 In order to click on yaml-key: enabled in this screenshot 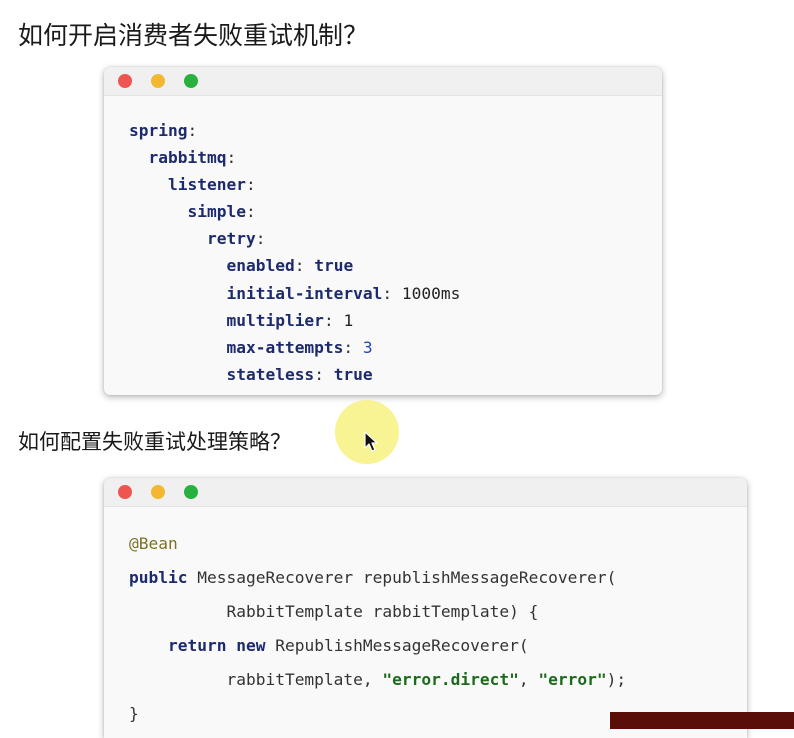, I will do `click(260, 266)`.